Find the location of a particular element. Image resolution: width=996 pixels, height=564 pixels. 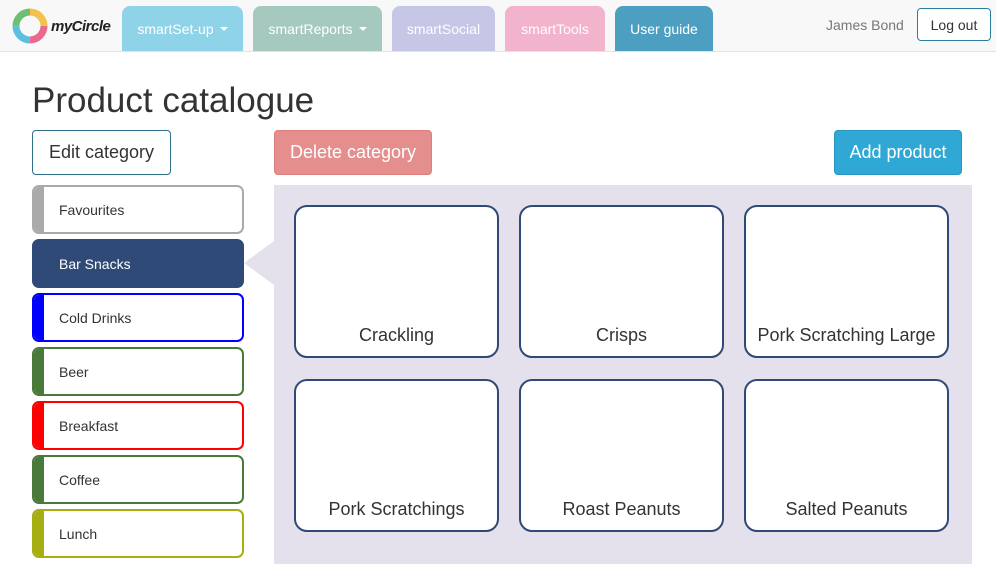

tab-label: smartReports is located at coordinates (310, 28).